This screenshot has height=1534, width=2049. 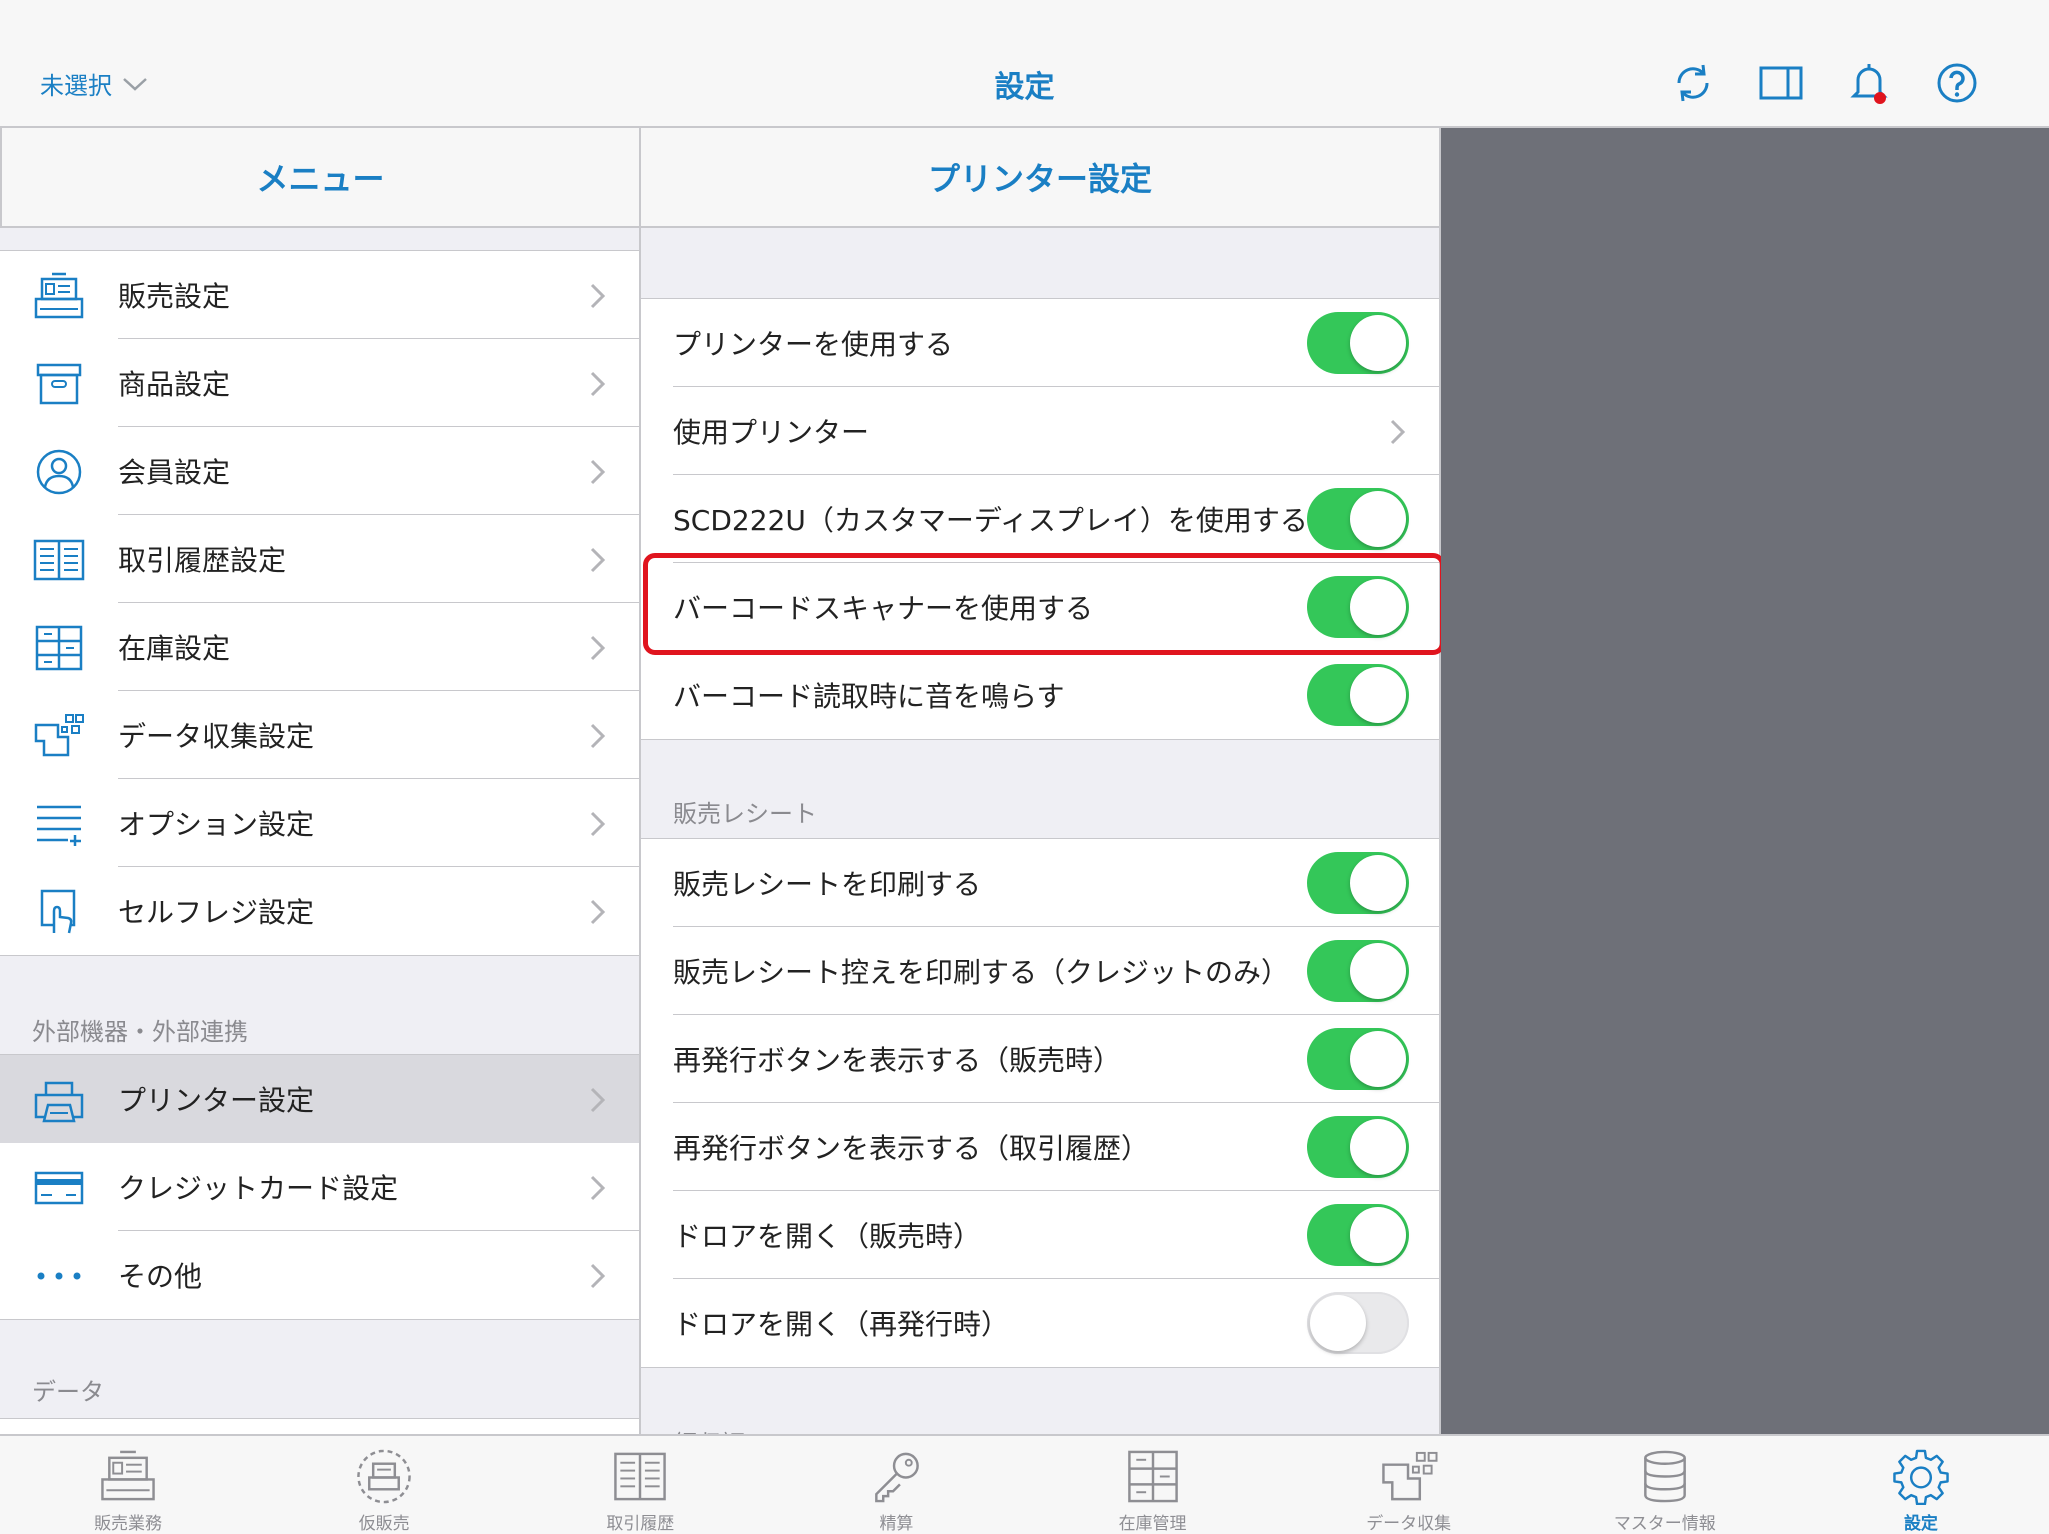 I want to click on setting-use-customer-display: SCD222U（カスタマーディスプレイ）を使用する, so click(x=1040, y=519).